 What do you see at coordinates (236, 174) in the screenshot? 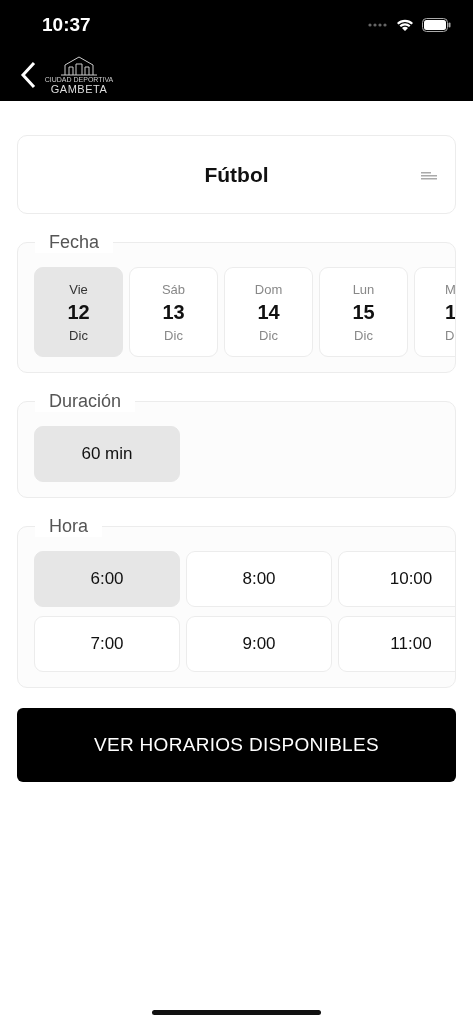
I see `sport-title: Fútbol` at bounding box center [236, 174].